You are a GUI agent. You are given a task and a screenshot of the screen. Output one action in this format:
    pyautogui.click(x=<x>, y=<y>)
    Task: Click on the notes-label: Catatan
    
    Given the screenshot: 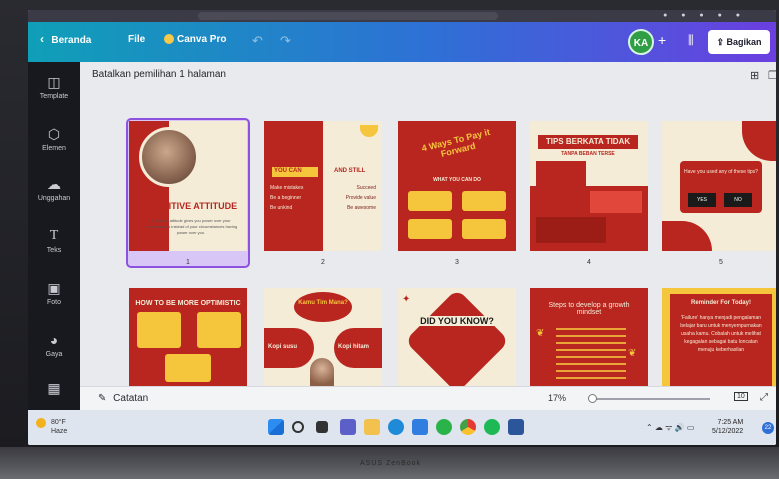 What is the action you would take?
    pyautogui.click(x=131, y=398)
    